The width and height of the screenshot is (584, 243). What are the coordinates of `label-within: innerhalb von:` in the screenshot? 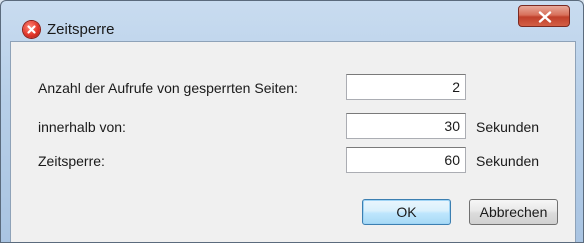 It's located at (82, 127).